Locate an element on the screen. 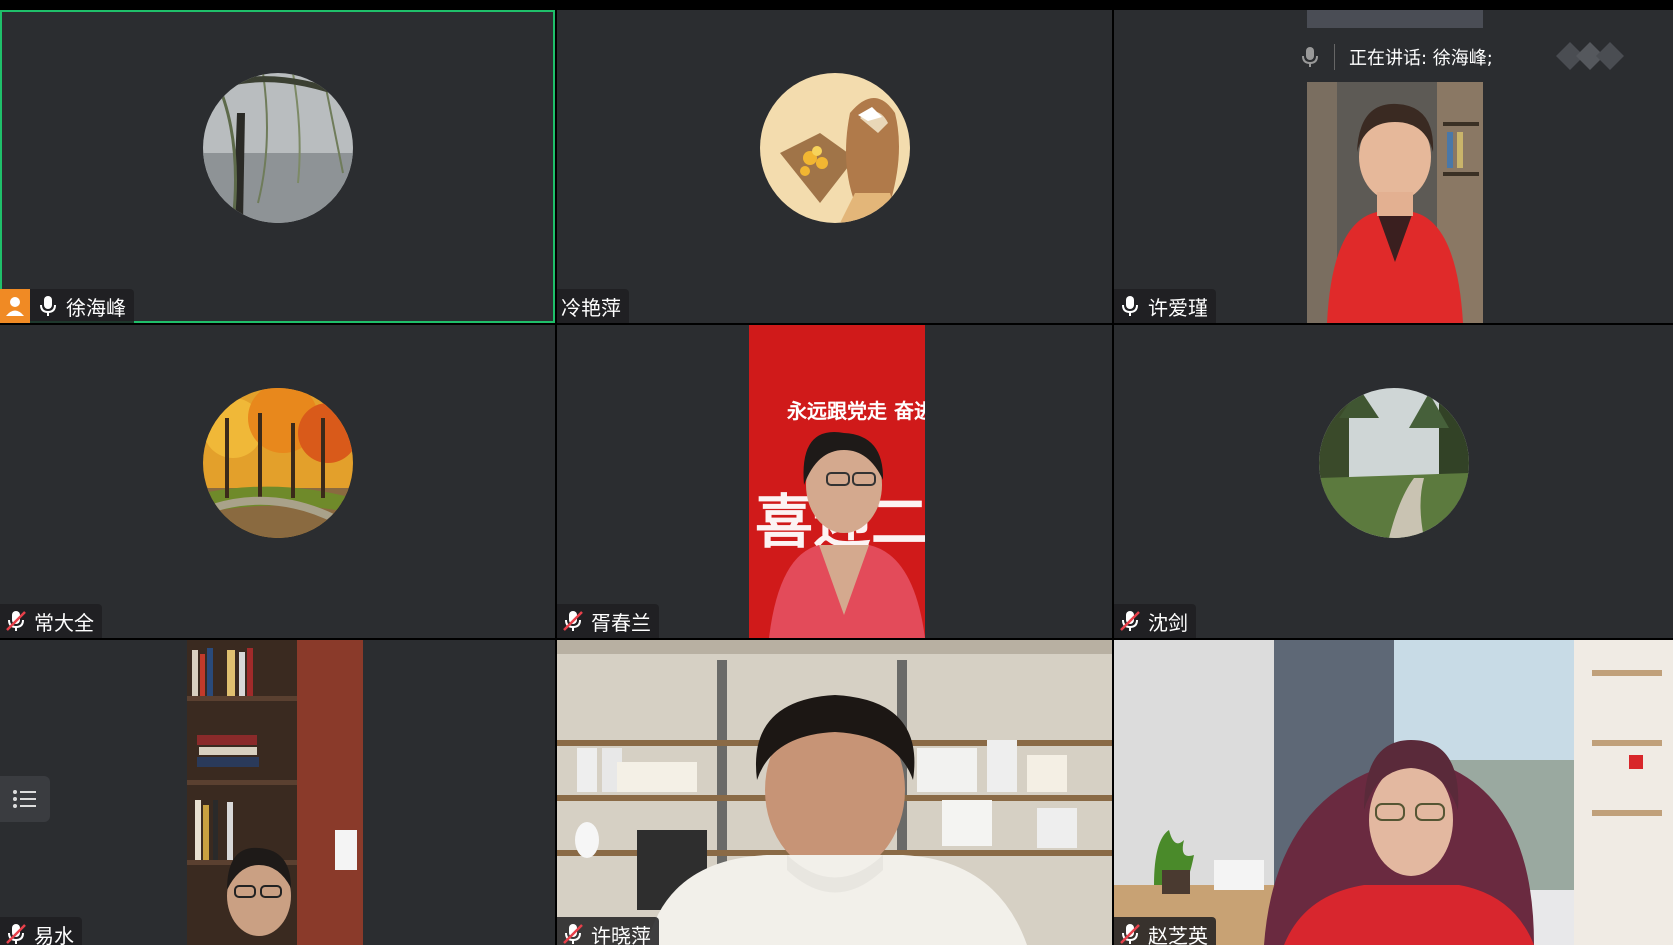 The image size is (1673, 945). speaking-indicator: 正在讲话: 徐海峰; is located at coordinates (1396, 57).